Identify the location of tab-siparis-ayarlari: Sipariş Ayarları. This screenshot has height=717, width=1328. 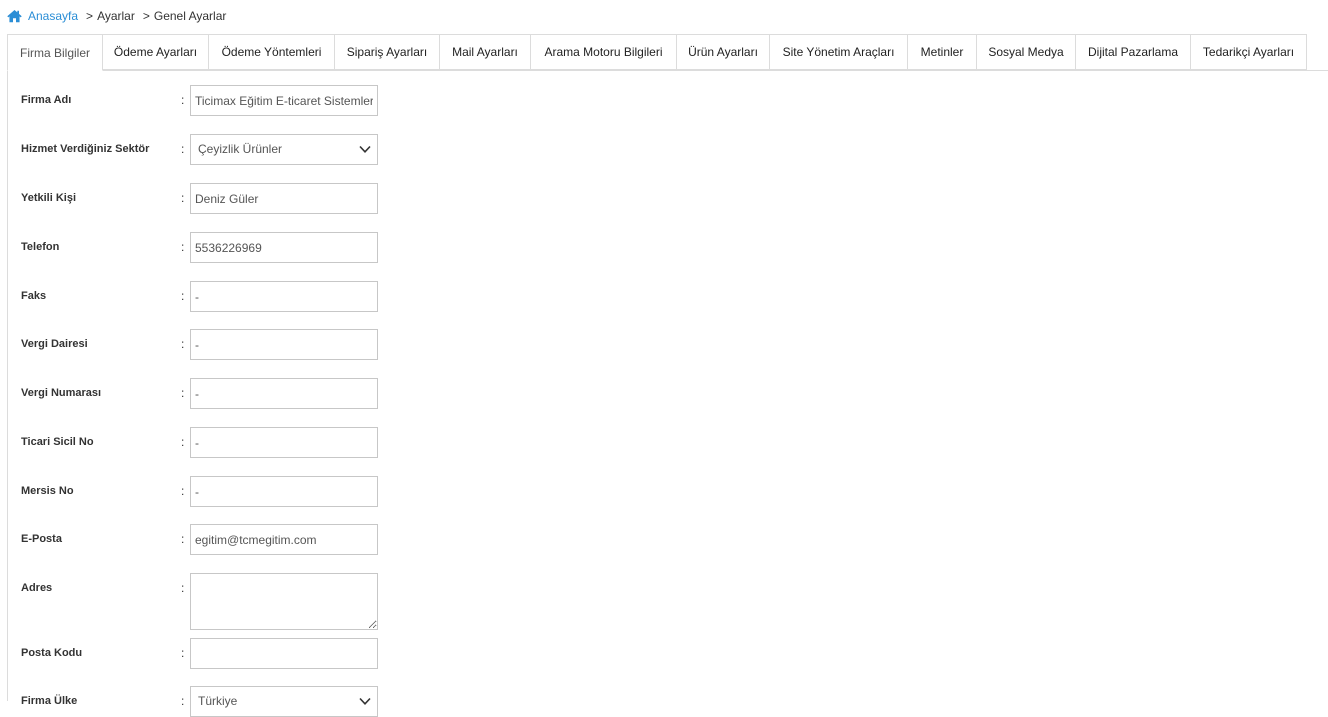
(387, 52).